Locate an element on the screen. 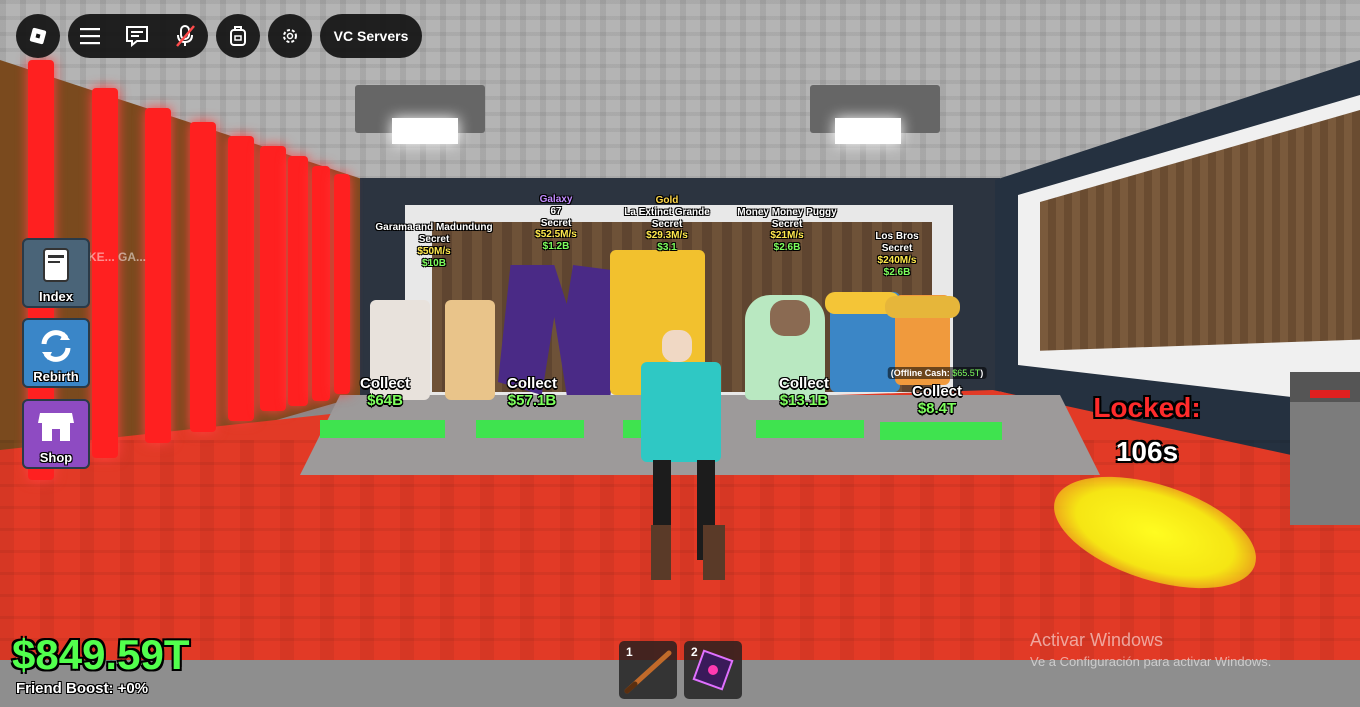 Image resolution: width=1360 pixels, height=707 pixels. brainrot-name: La Extinct Grande is located at coordinates (667, 212).